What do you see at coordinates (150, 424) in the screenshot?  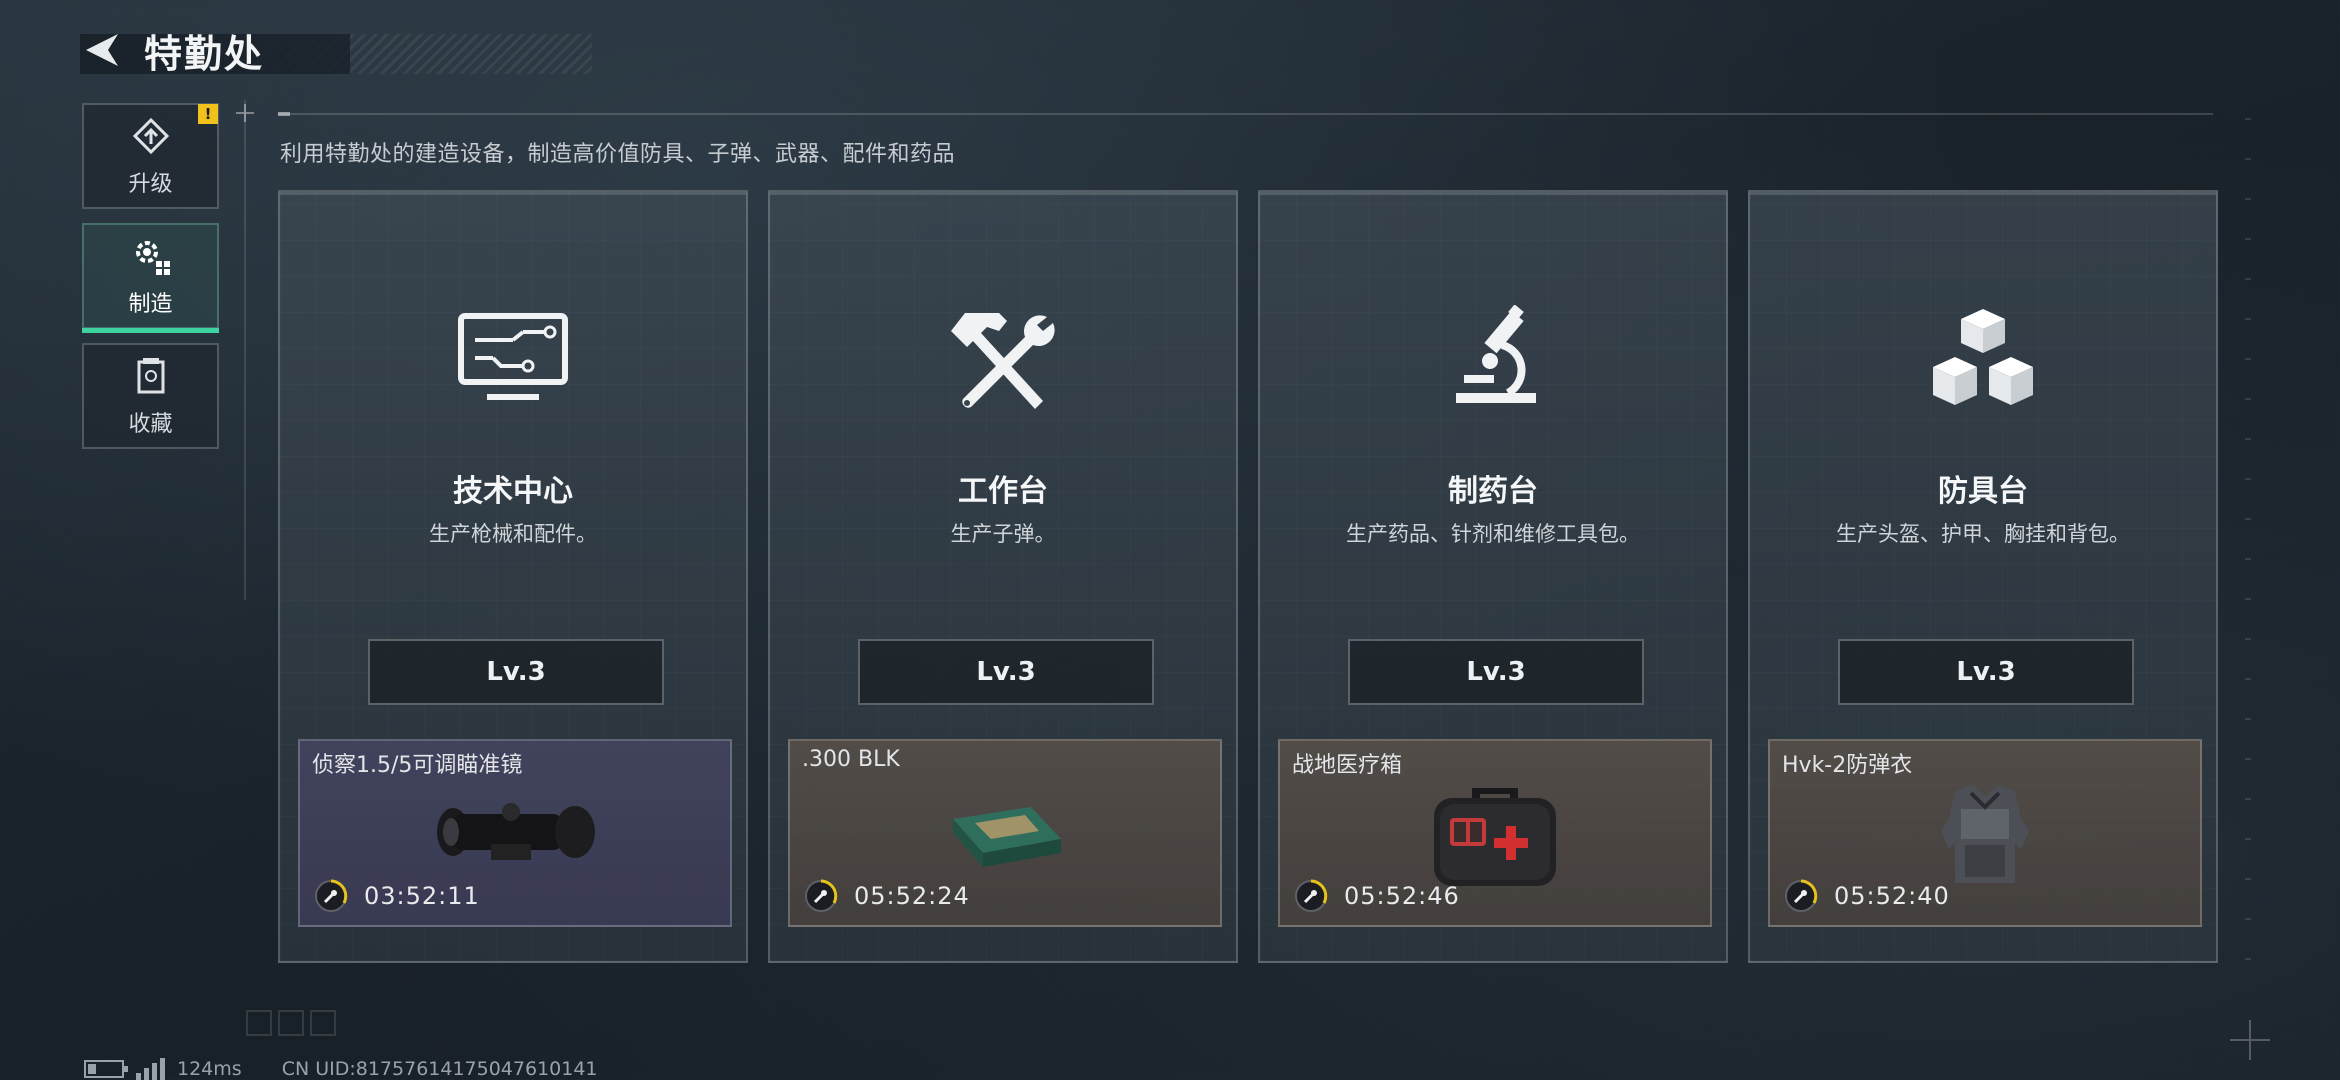 I see `sidebar-item-label: 收藏` at bounding box center [150, 424].